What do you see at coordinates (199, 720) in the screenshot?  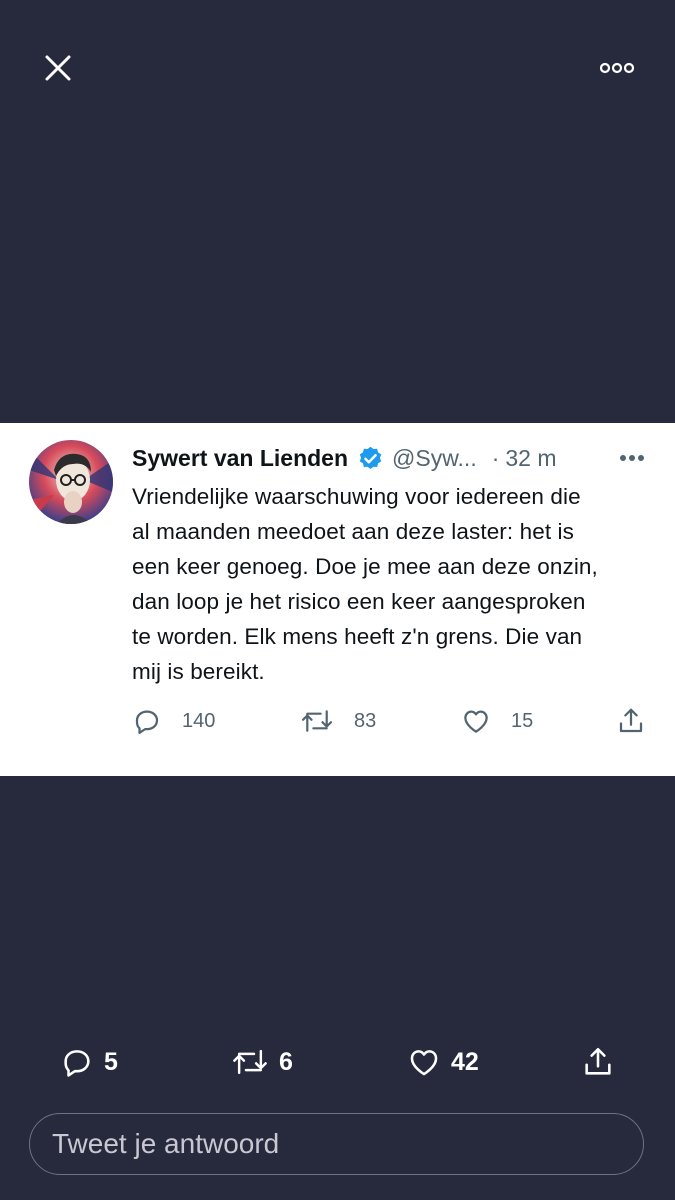 I see `reply-count: 140` at bounding box center [199, 720].